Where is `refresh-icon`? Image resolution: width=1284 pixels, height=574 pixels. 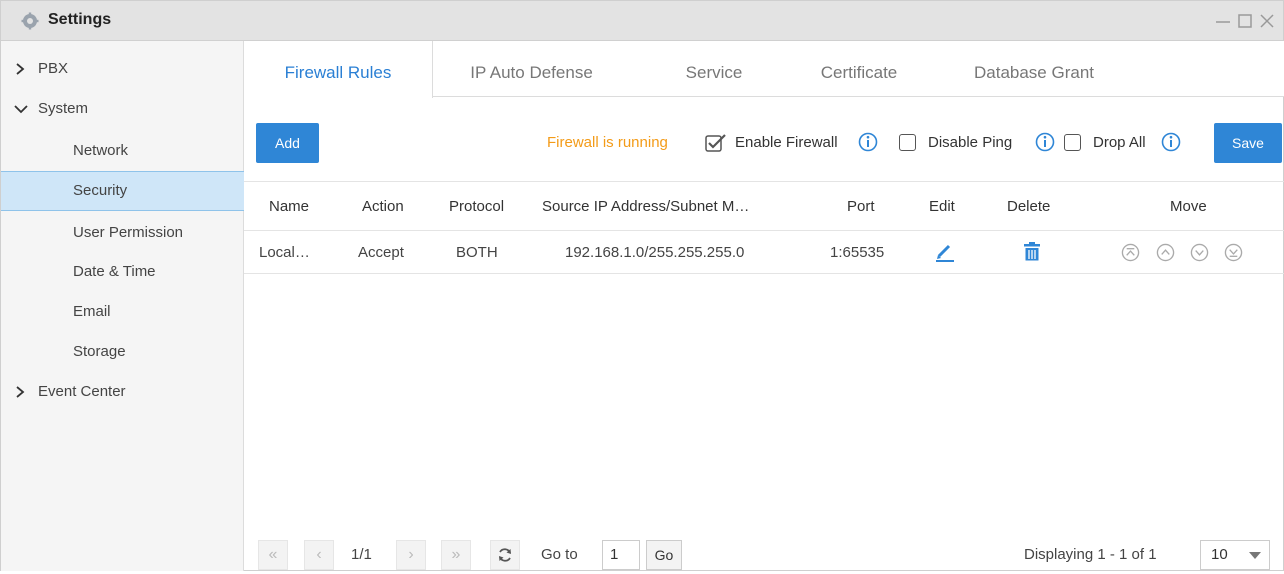
refresh-icon is located at coordinates (505, 555).